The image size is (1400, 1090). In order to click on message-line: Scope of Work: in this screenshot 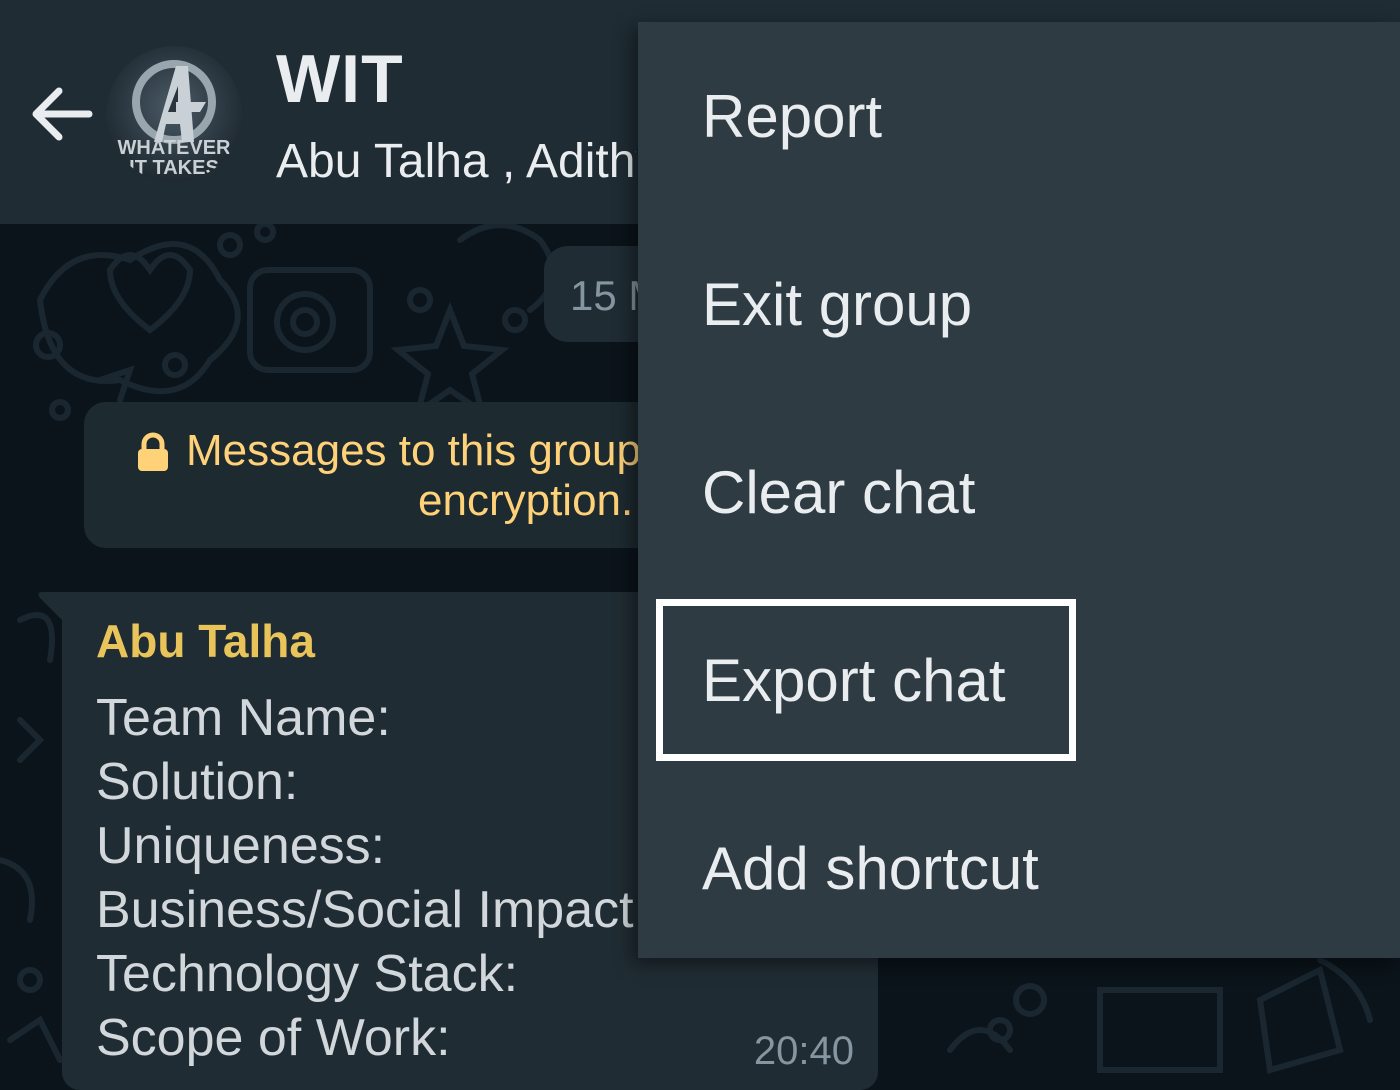, I will do `click(273, 1038)`.